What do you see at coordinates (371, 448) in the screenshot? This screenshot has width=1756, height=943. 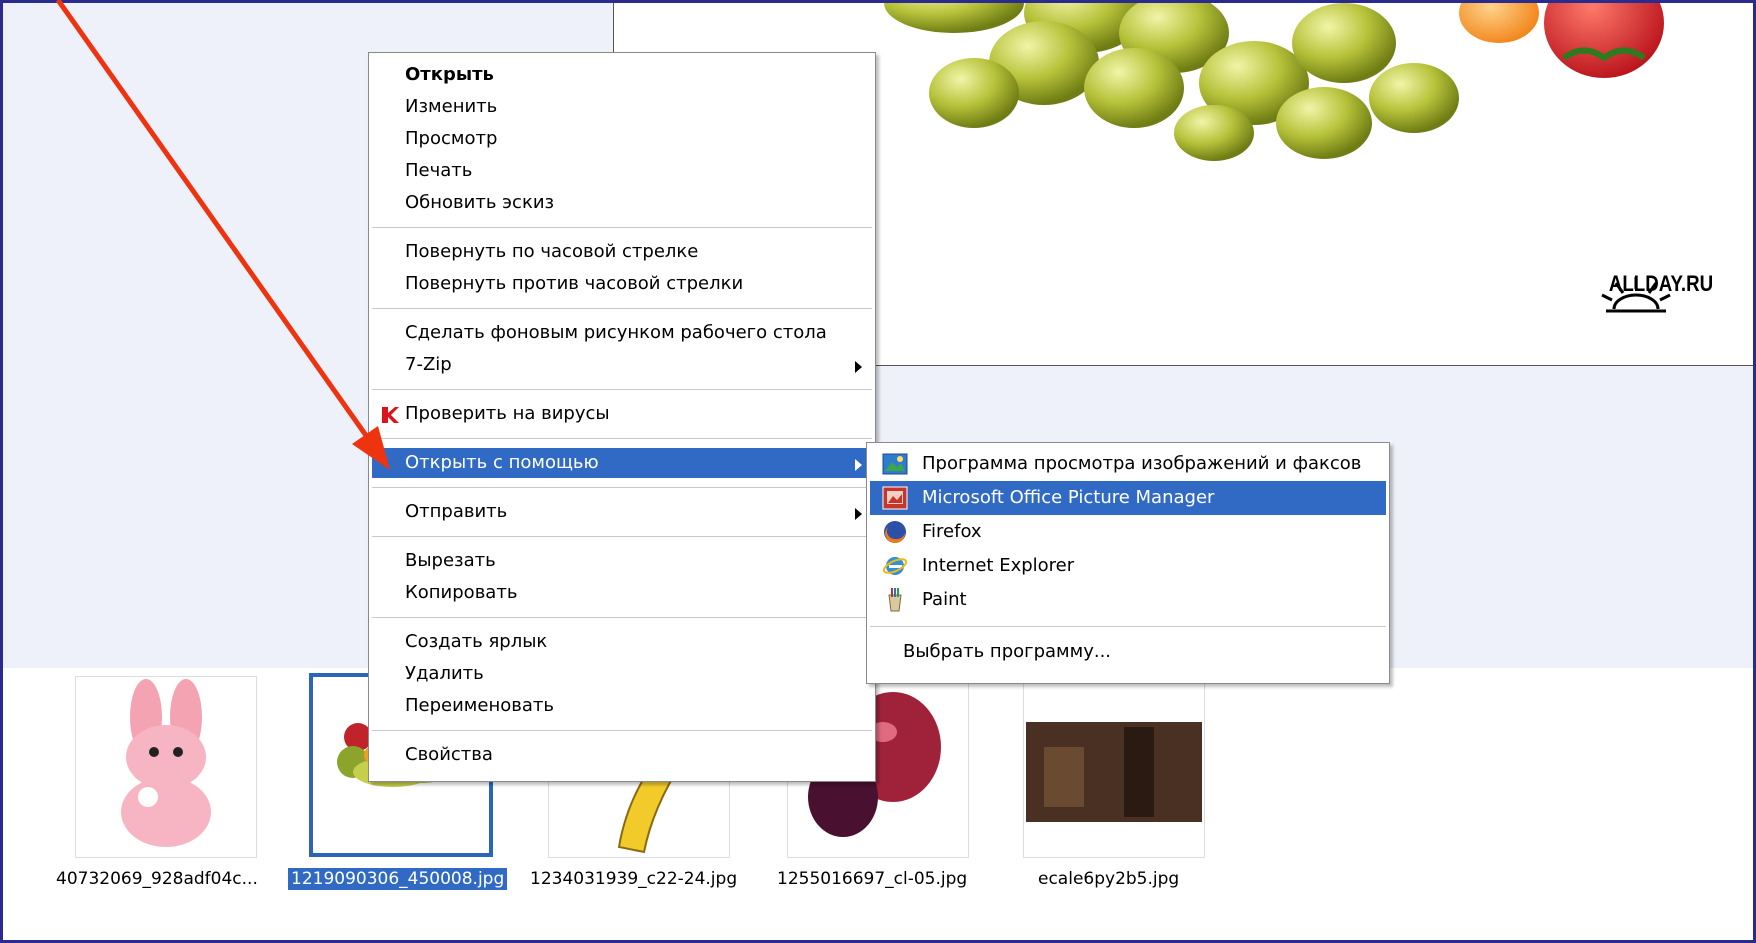 I see `annotation-arrowhead` at bounding box center [371, 448].